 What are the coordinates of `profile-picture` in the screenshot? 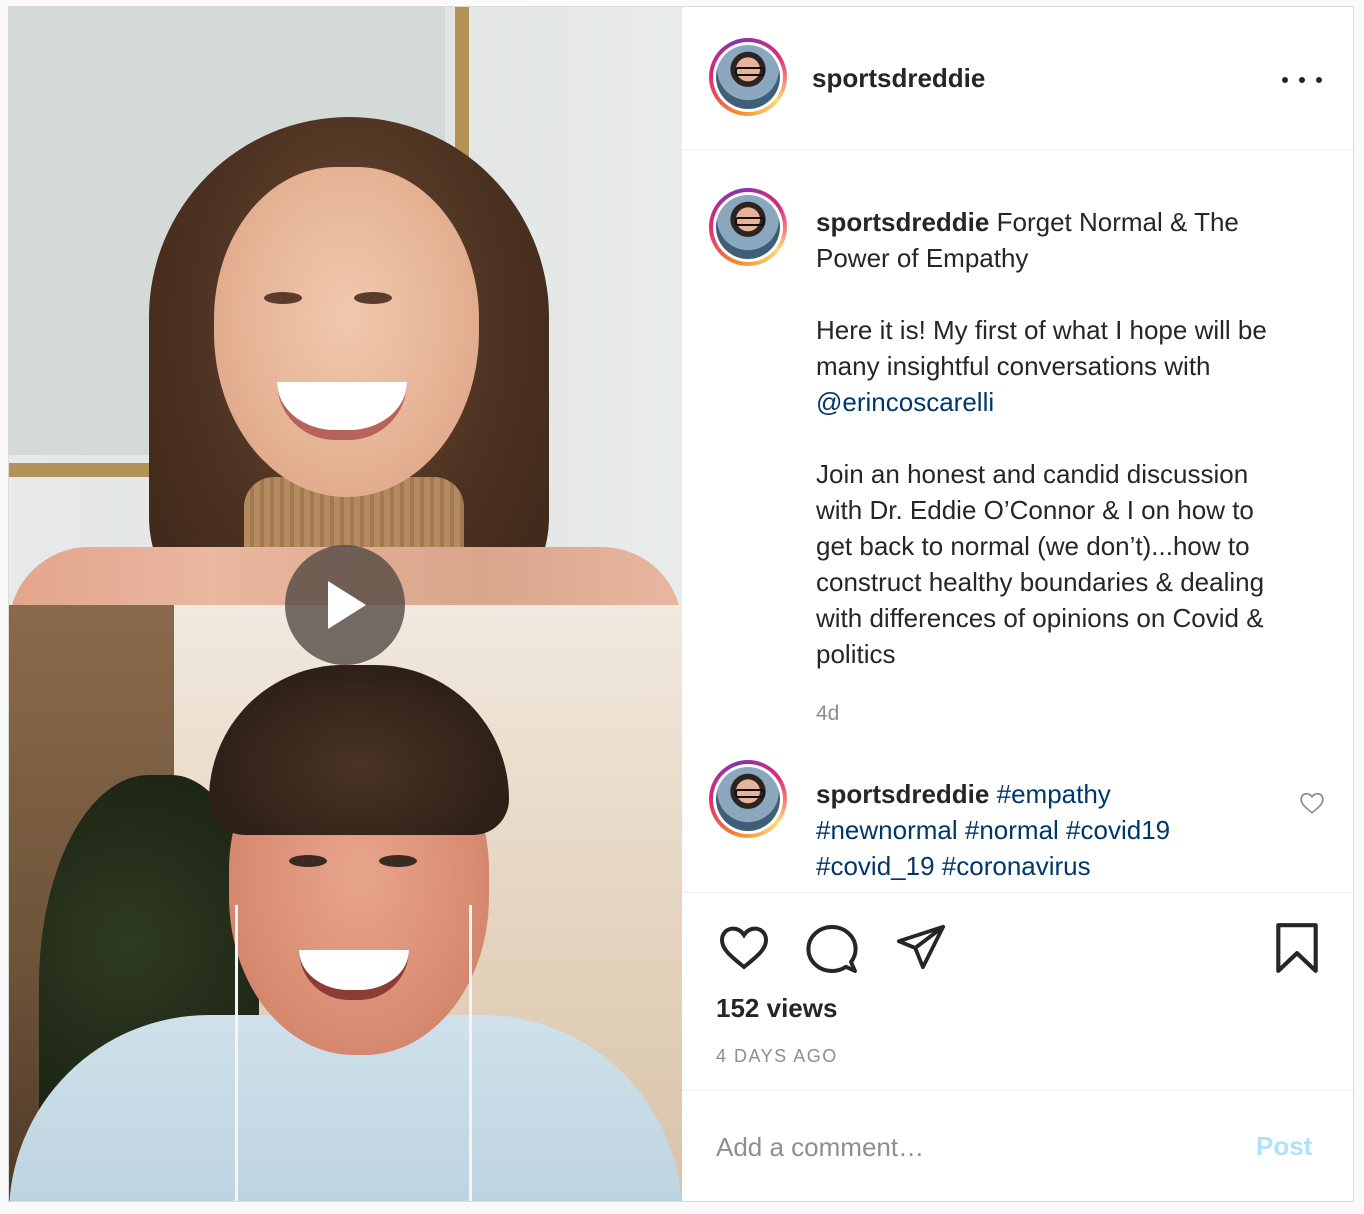 It's located at (748, 77).